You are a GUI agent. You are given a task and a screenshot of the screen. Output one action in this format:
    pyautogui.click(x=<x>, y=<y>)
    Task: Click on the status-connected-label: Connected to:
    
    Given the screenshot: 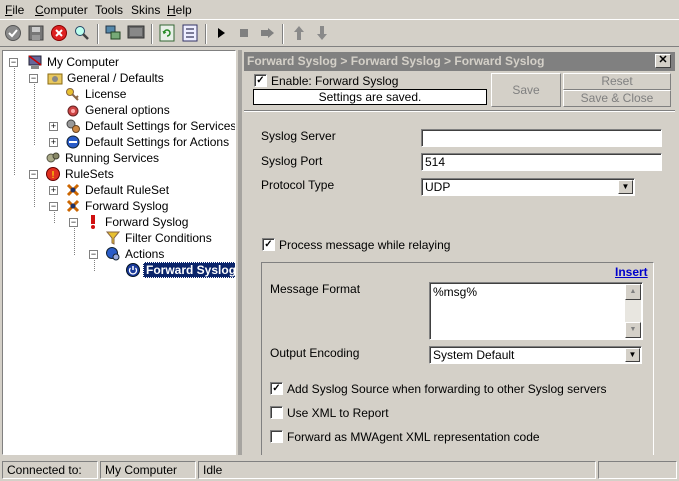 What is the action you would take?
    pyautogui.click(x=50, y=470)
    